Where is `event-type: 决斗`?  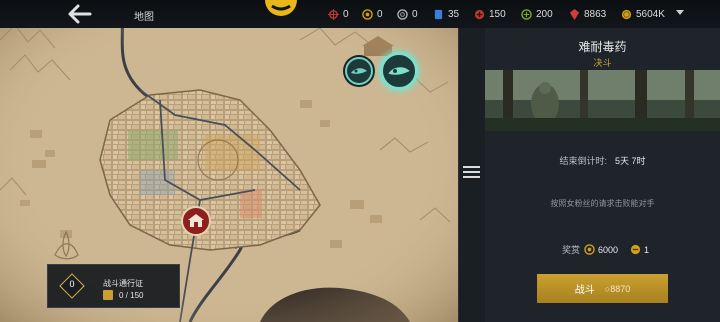
event-type: 决斗 is located at coordinates (602, 63).